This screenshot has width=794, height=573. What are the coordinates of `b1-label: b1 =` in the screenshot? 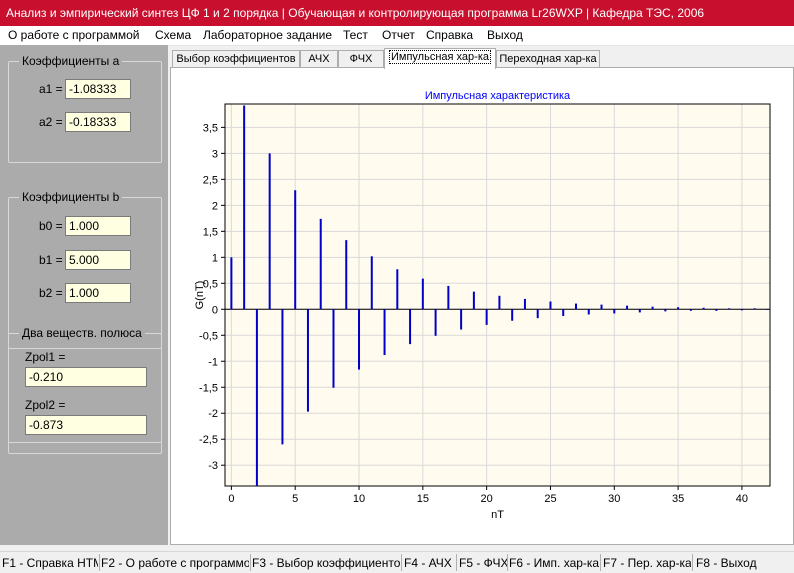 It's located at (51, 260).